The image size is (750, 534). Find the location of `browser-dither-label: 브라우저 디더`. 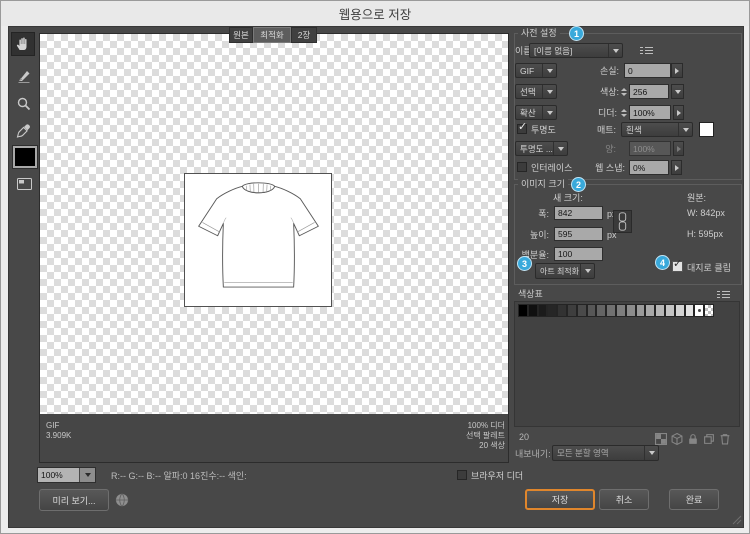

browser-dither-label: 브라우저 디더 is located at coordinates (497, 476).